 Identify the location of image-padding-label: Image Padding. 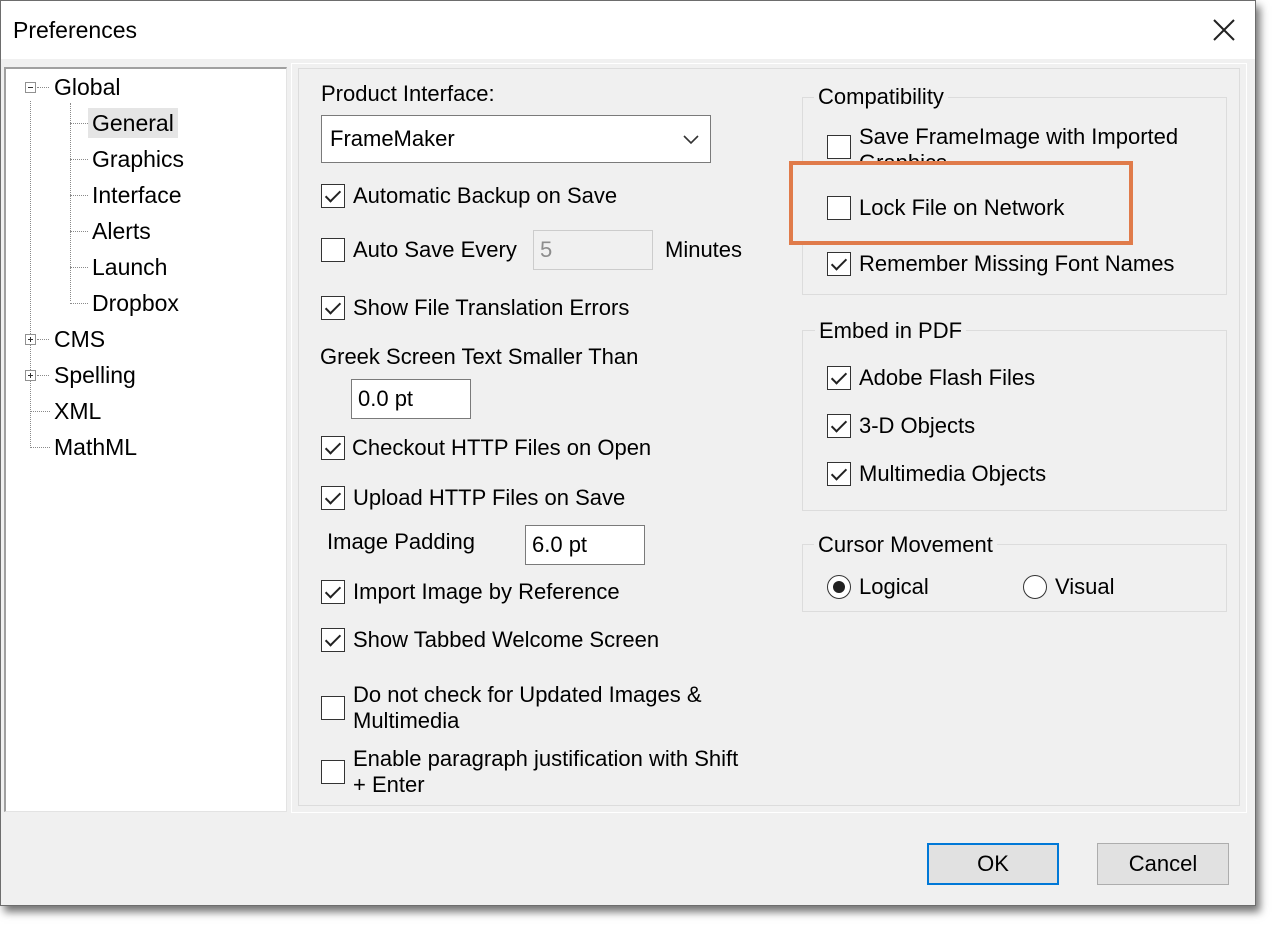
(401, 541).